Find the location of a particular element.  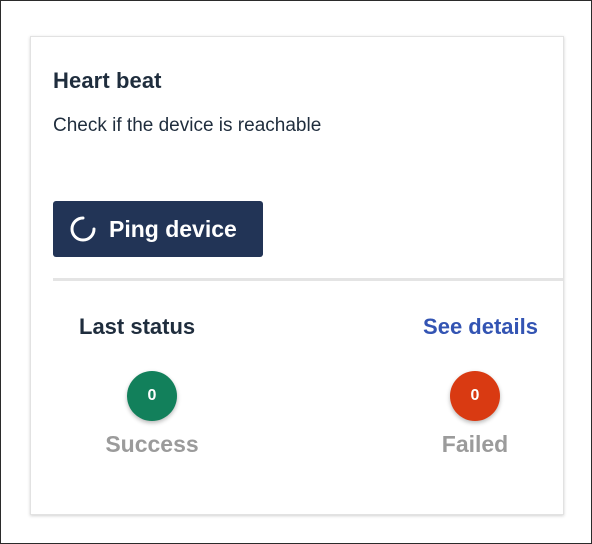

success-label: Success is located at coordinates (152, 444).